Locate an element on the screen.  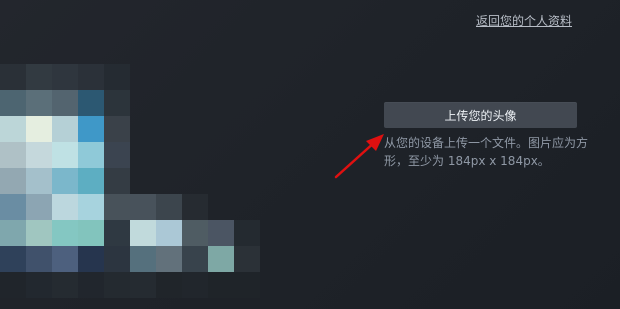
upload-avatar-button: 上传您的头像 is located at coordinates (480, 115).